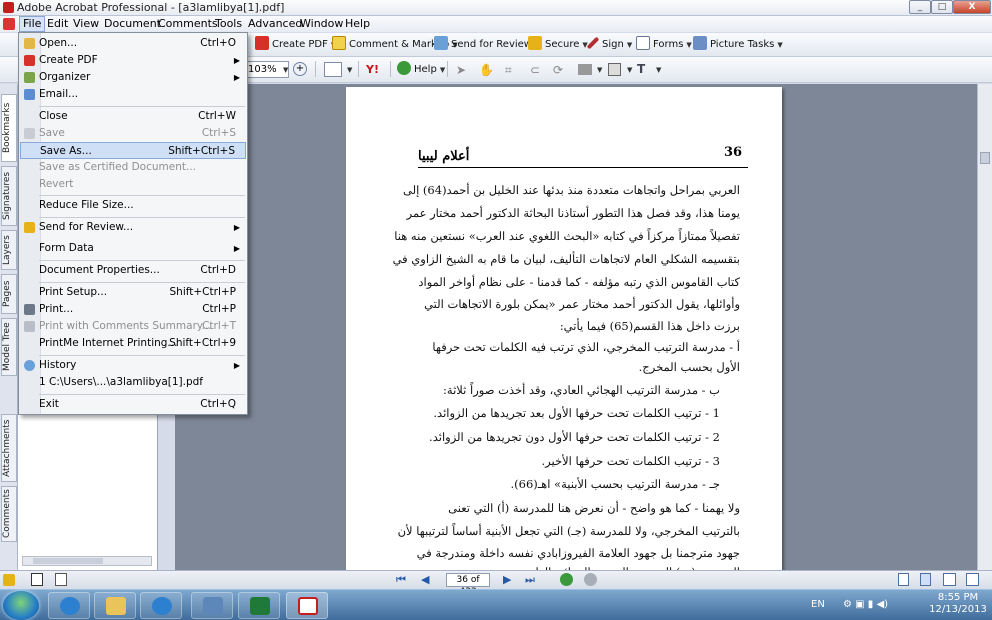 The width and height of the screenshot is (992, 620). What do you see at coordinates (9, 196) in the screenshot?
I see `tab-signatures: Signatures` at bounding box center [9, 196].